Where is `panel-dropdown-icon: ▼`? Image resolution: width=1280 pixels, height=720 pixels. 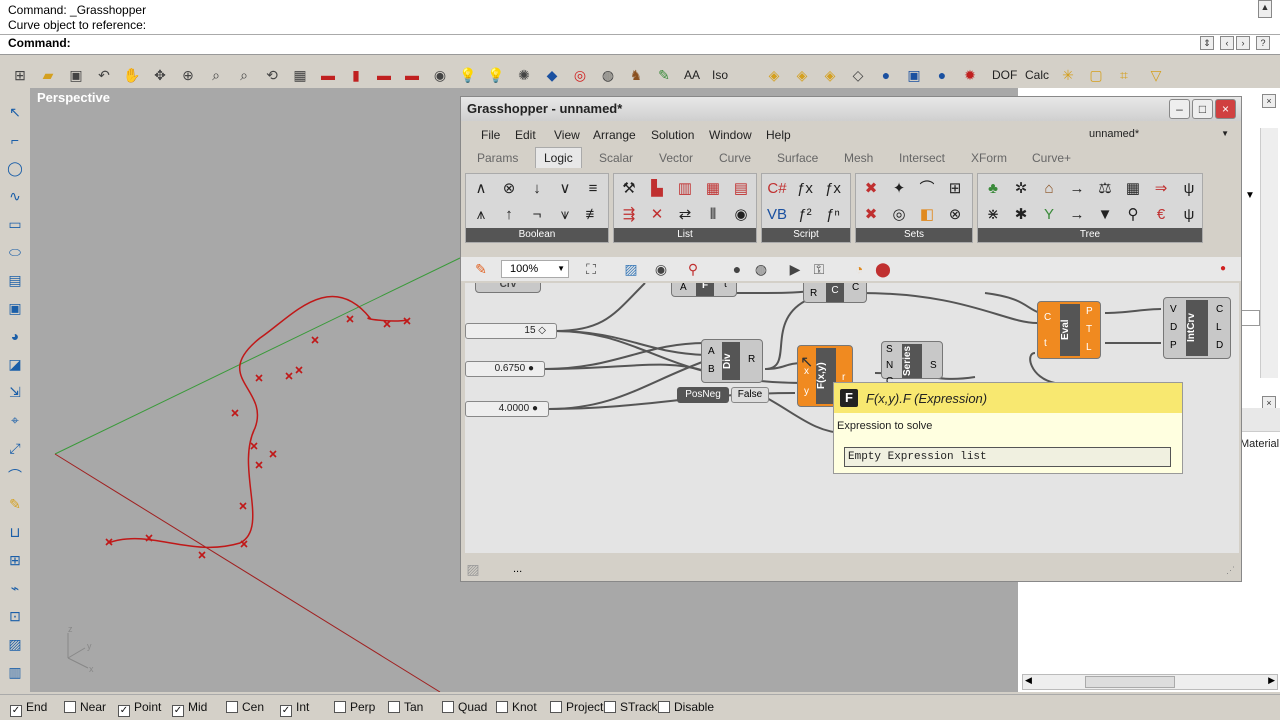 panel-dropdown-icon: ▼ is located at coordinates (1250, 196).